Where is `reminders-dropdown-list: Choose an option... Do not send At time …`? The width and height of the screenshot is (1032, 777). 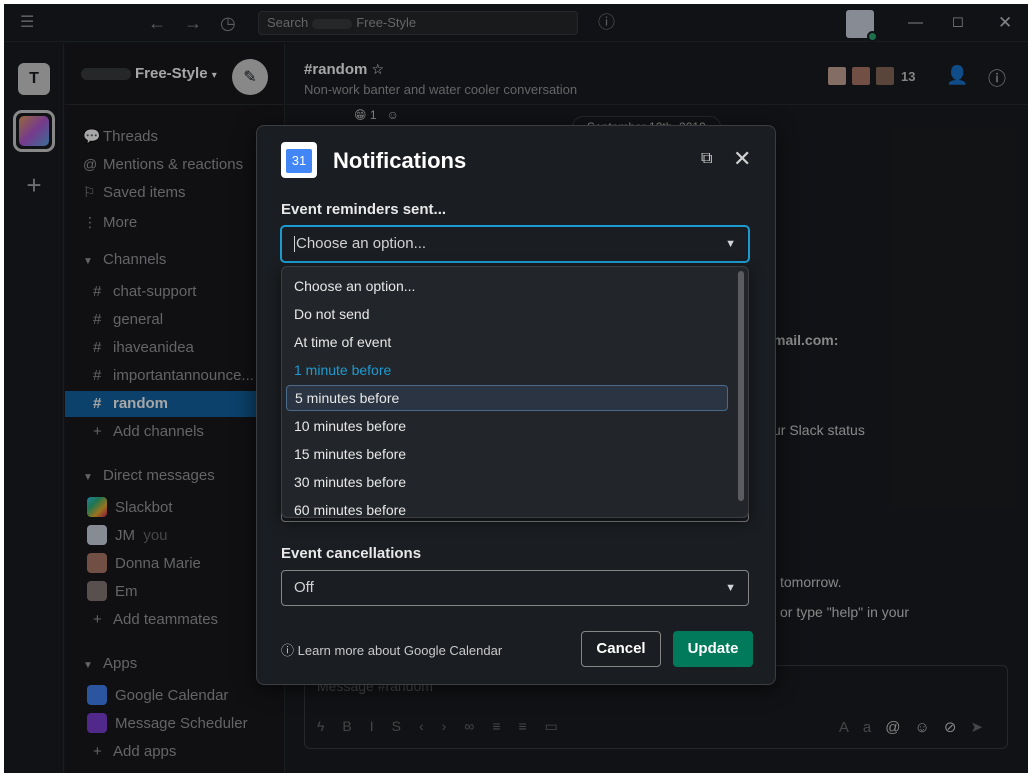
reminders-dropdown-list: Choose an option... Do not send At time … is located at coordinates (515, 392).